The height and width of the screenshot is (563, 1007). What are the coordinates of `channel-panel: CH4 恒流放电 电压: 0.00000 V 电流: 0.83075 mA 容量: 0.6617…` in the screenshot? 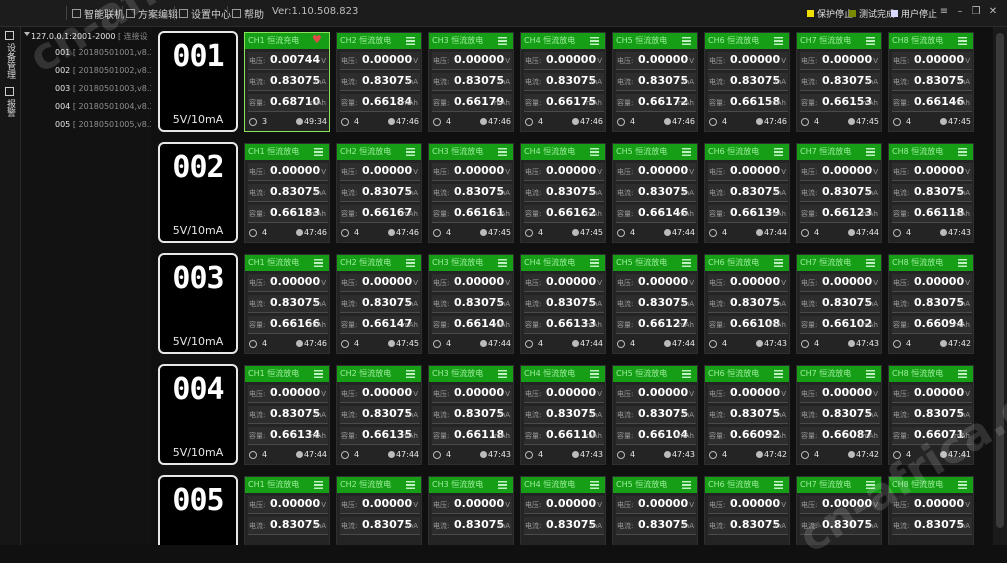 It's located at (563, 82).